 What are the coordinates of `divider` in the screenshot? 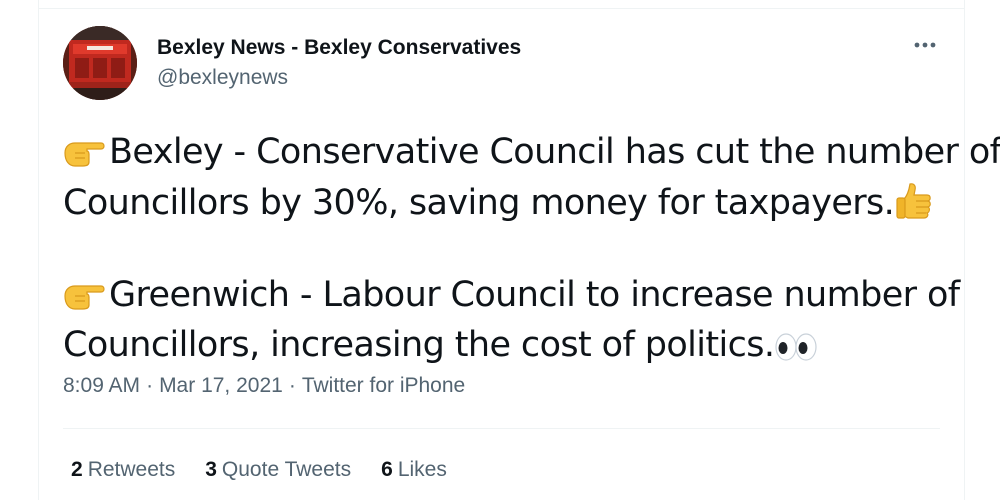 It's located at (501, 428).